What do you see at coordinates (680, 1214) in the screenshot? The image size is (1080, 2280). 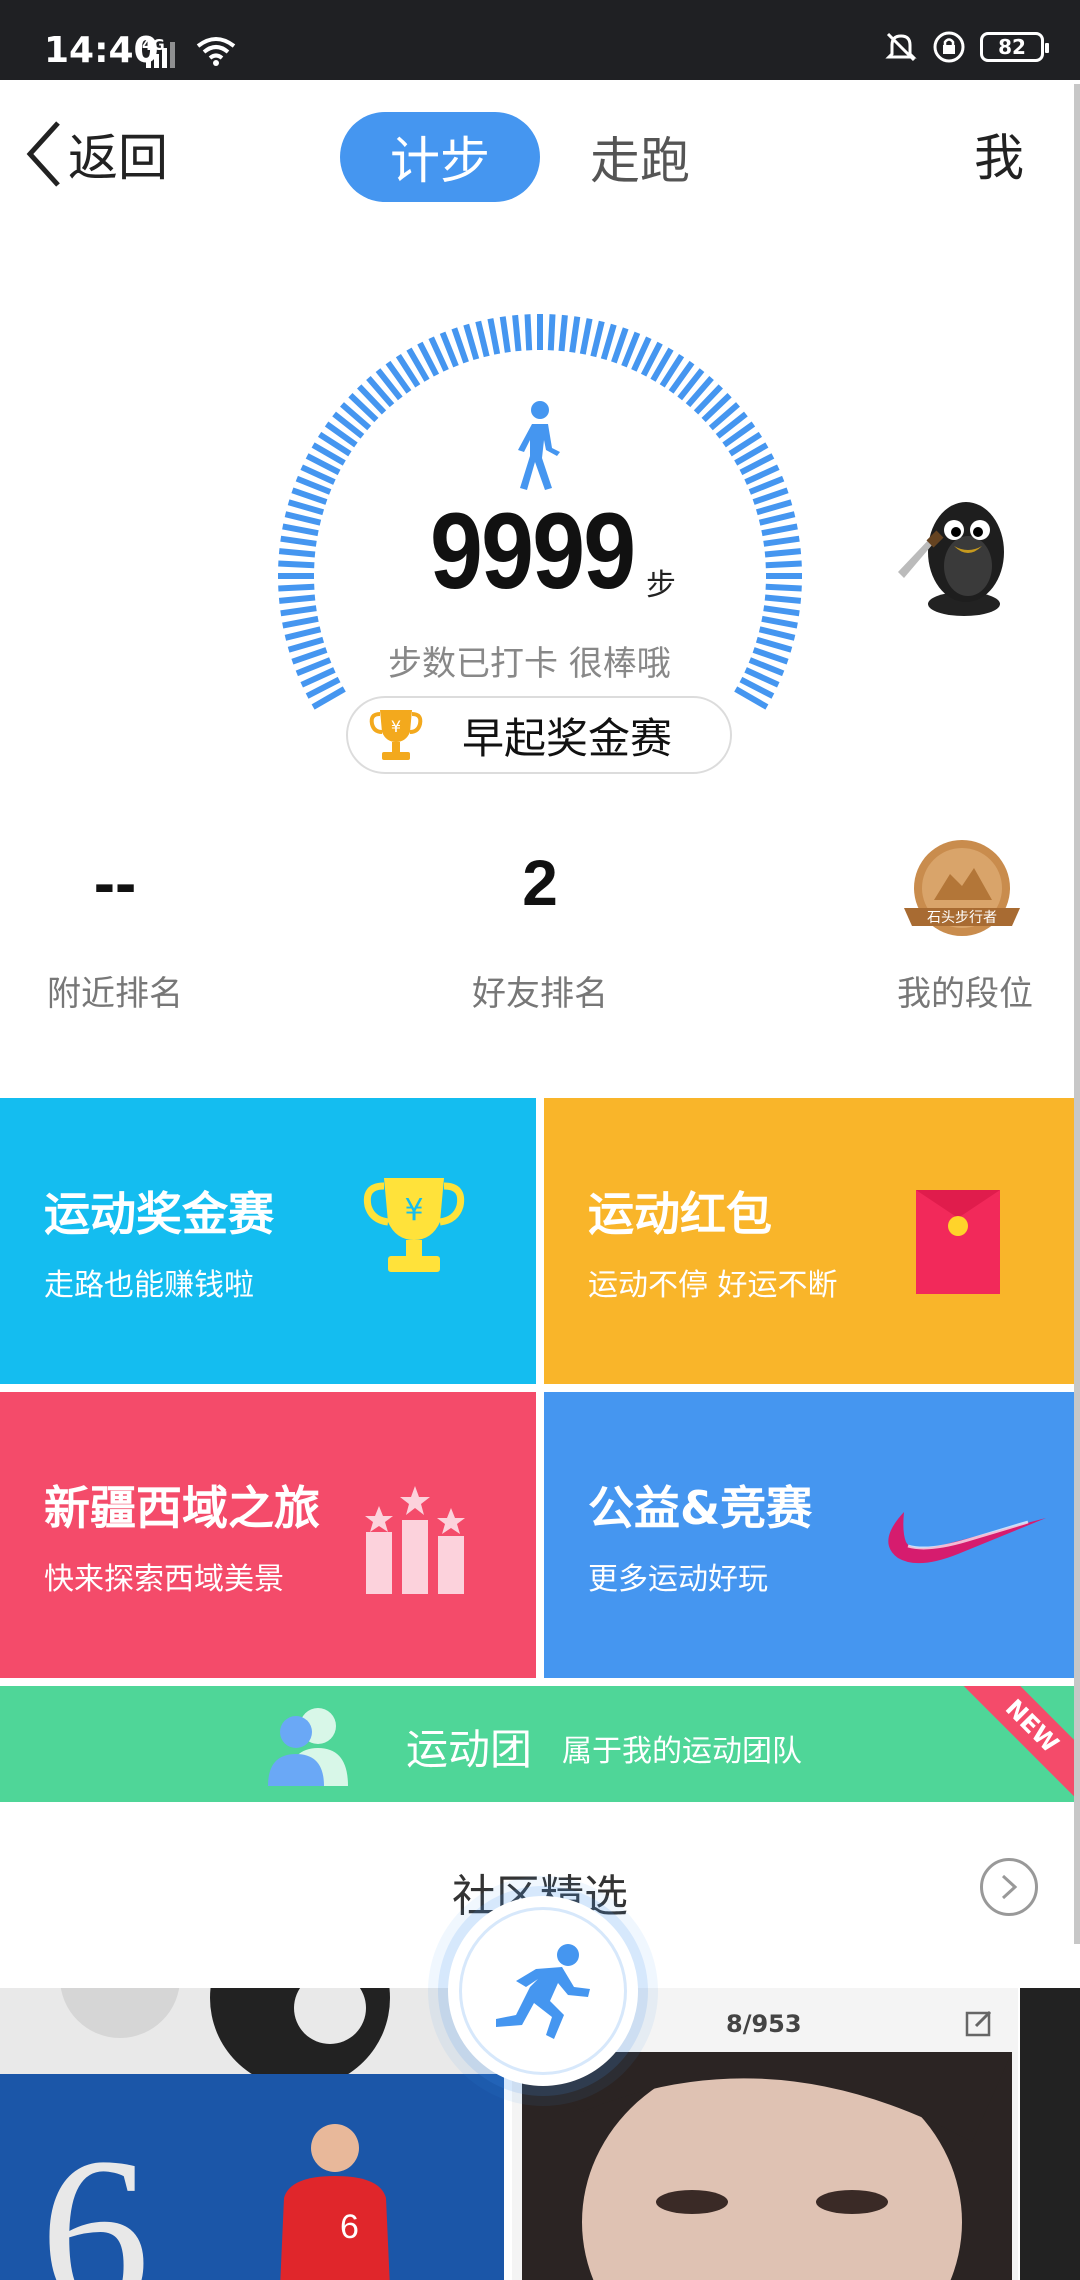 I see `card-title: 运动红包` at bounding box center [680, 1214].